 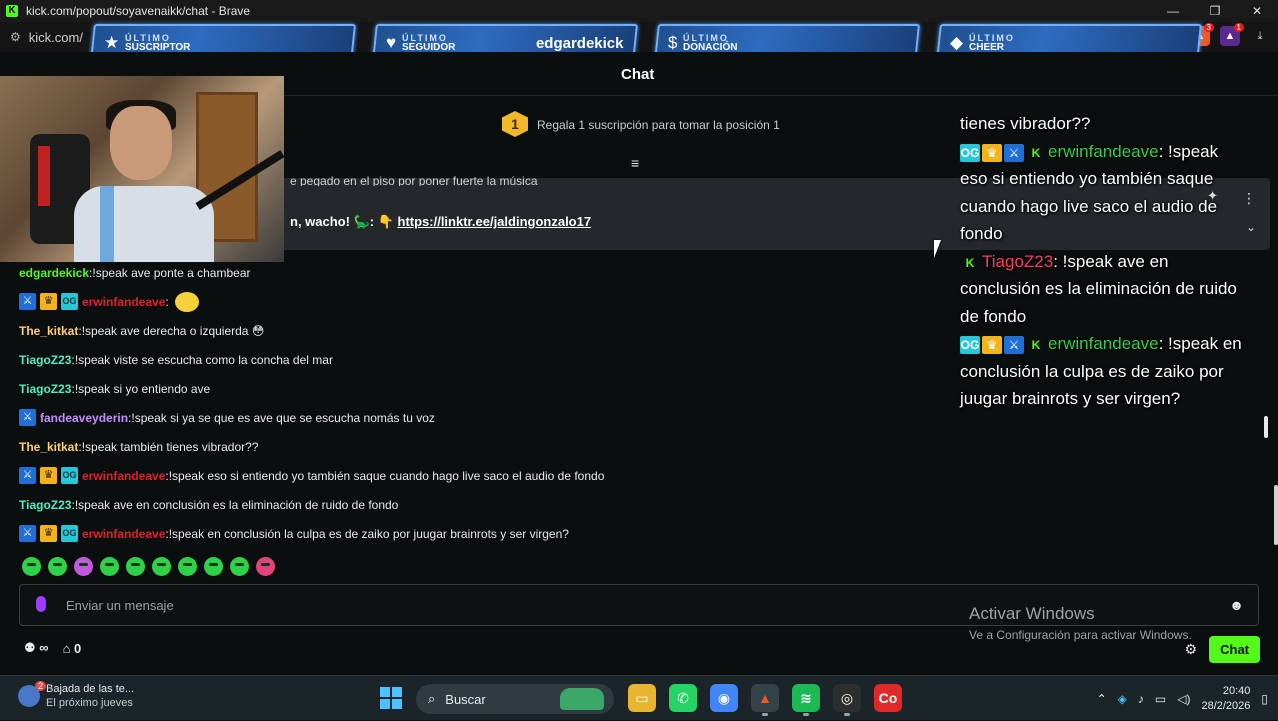 I want to click on brave-rewards-icon: ▲ 1, so click(x=1232, y=34).